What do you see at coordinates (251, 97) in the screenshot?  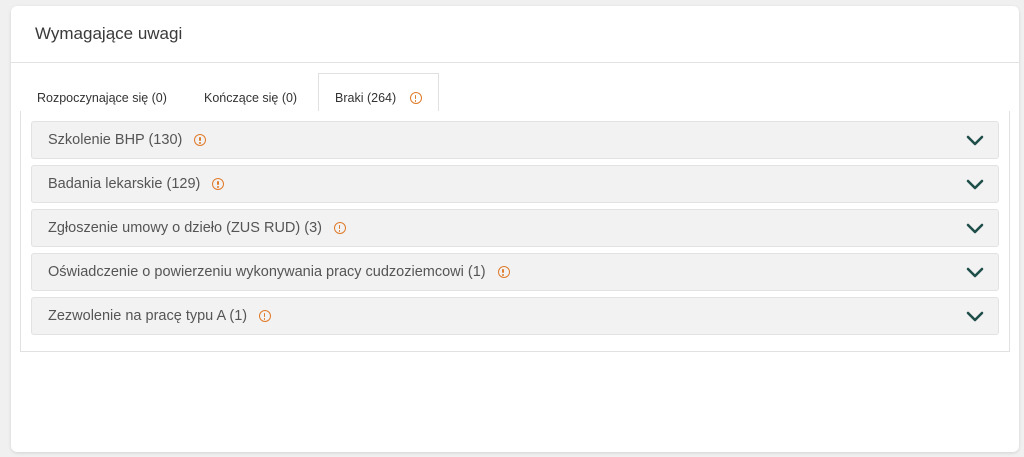 I see `tab-label: Kończące się (0)` at bounding box center [251, 97].